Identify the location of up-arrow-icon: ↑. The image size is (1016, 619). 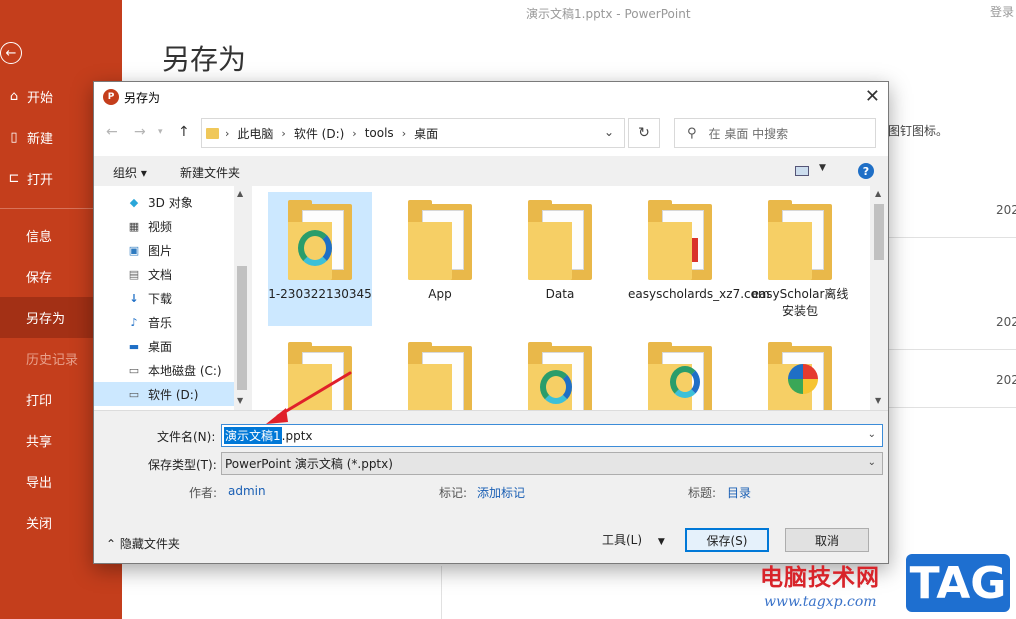
(184, 132).